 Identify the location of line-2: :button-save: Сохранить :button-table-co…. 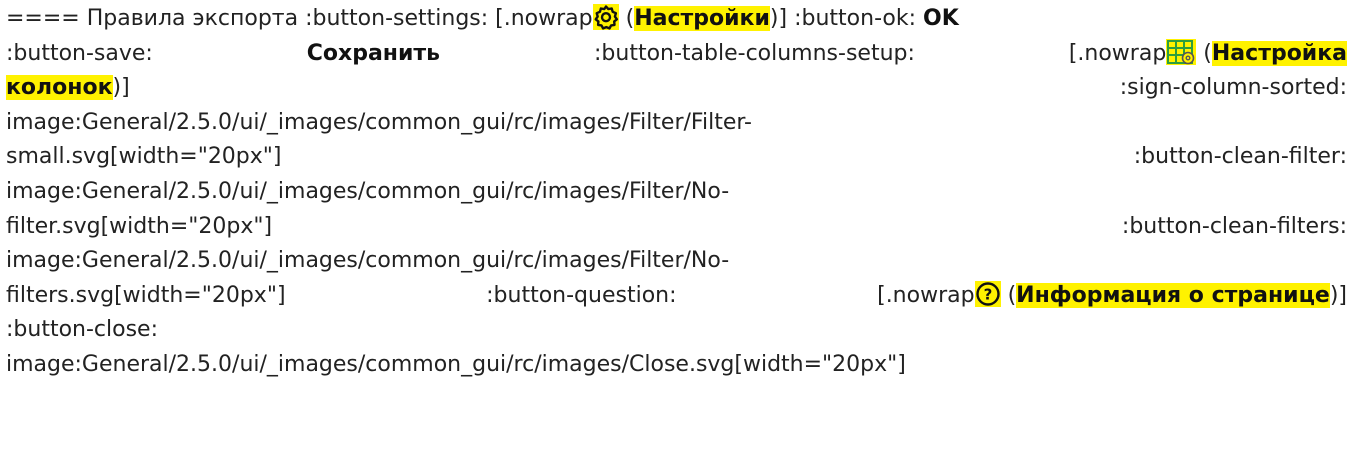
(676, 54).